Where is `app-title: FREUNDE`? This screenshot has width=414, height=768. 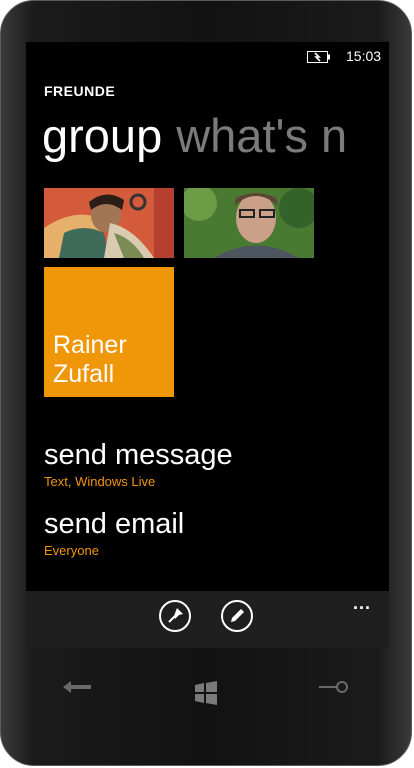 app-title: FREUNDE is located at coordinates (80, 91).